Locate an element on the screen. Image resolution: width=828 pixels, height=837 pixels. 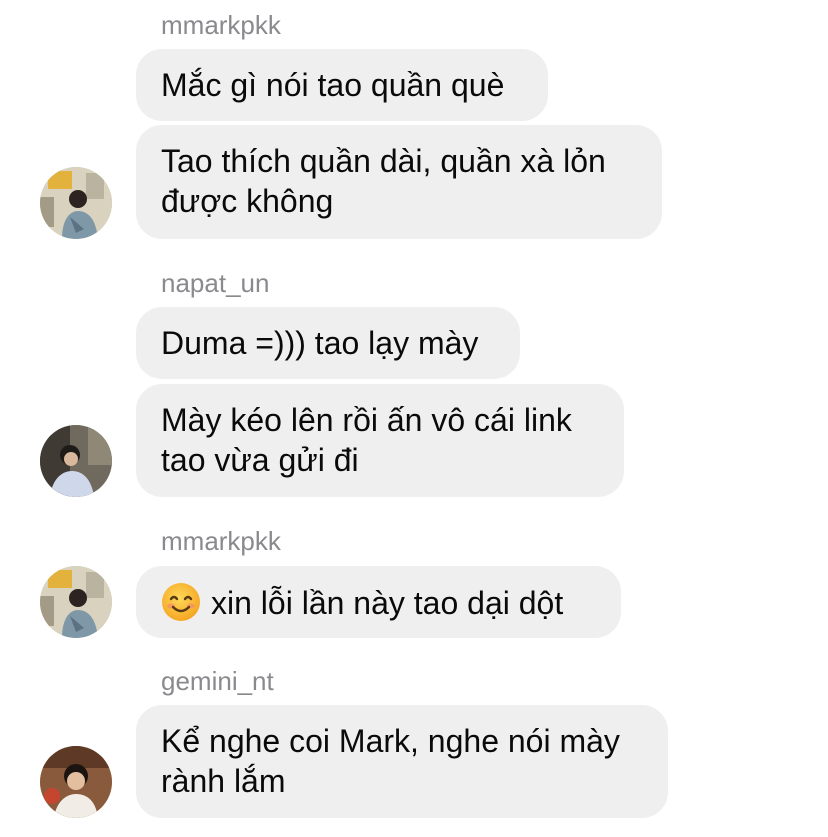
message-bubble: Kể nghe coi Mark, nghe nói mày rành lắm is located at coordinates (402, 761).